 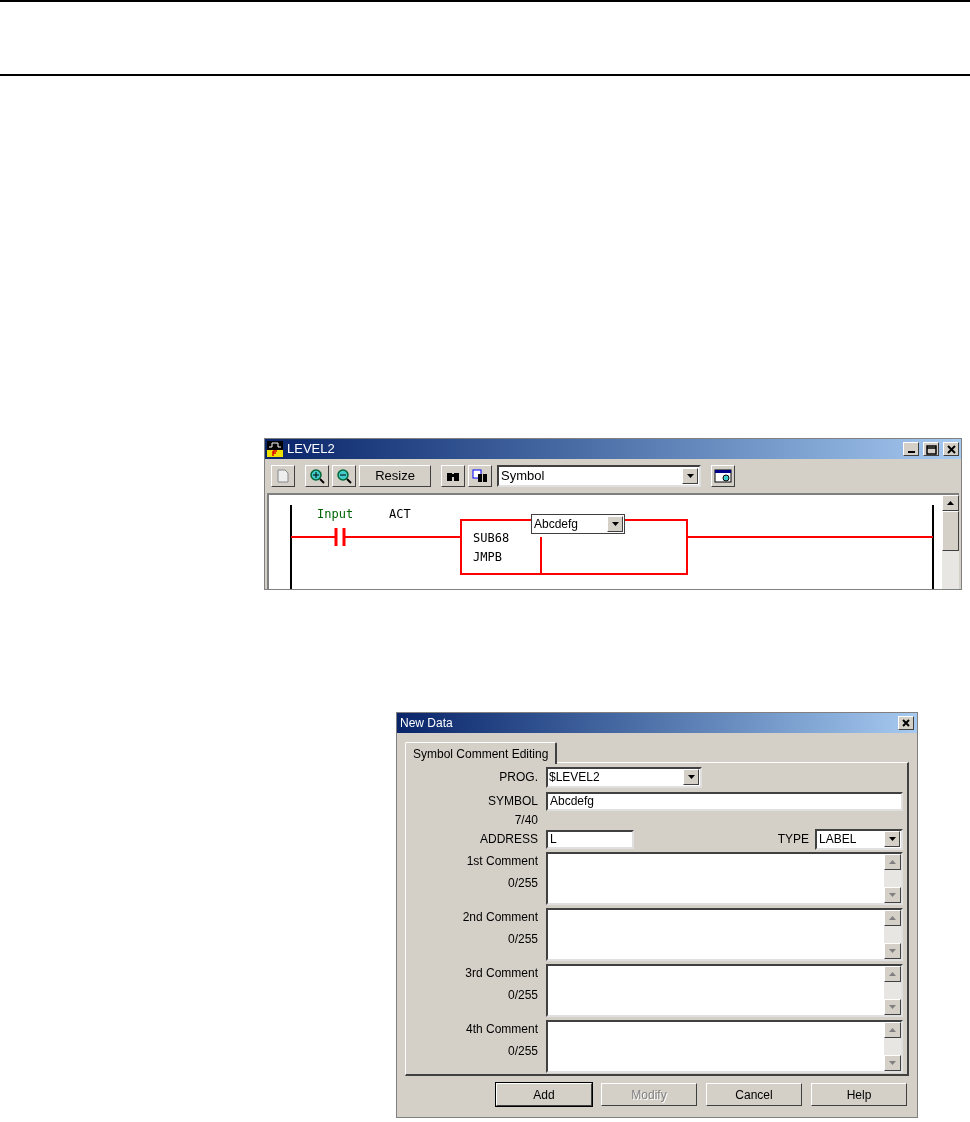 I want to click on zoom-out-button, so click(x=344, y=476).